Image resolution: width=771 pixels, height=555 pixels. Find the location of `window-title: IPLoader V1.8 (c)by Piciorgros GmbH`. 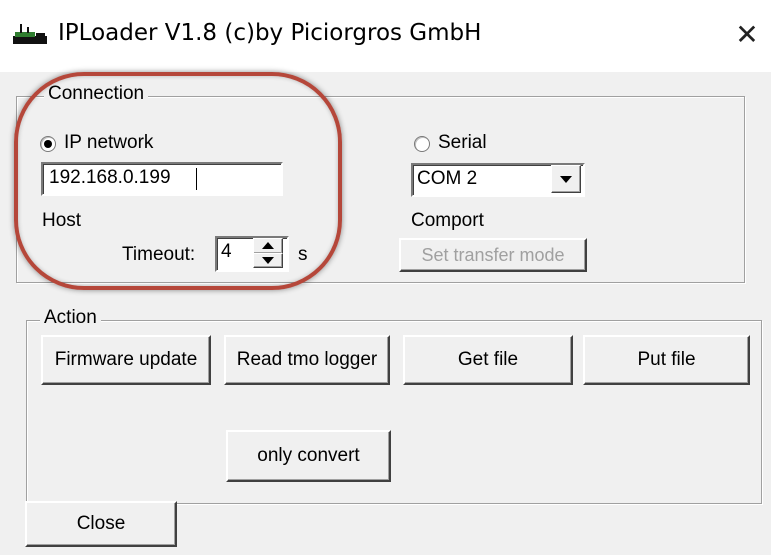

window-title: IPLoader V1.8 (c)by Piciorgros GmbH is located at coordinates (270, 33).